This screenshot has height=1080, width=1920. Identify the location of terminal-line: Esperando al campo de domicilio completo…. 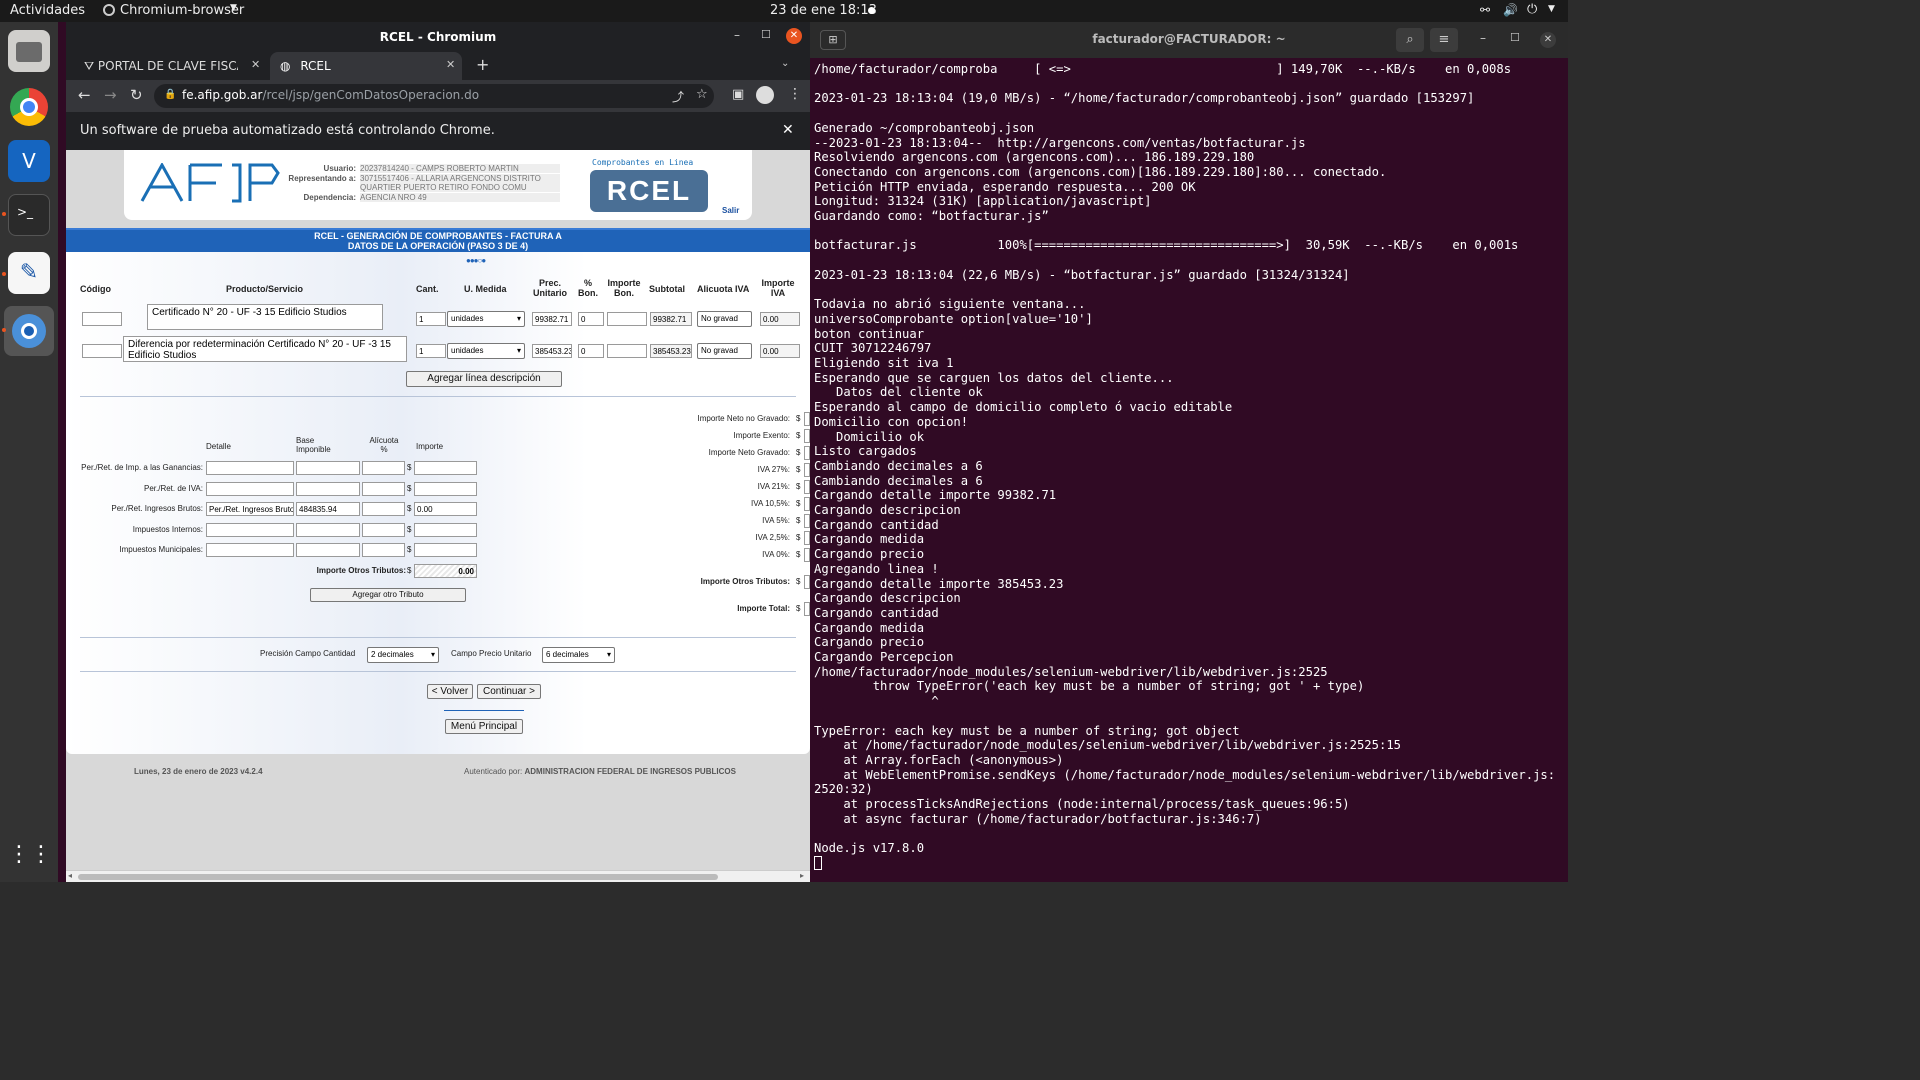
(1023, 407).